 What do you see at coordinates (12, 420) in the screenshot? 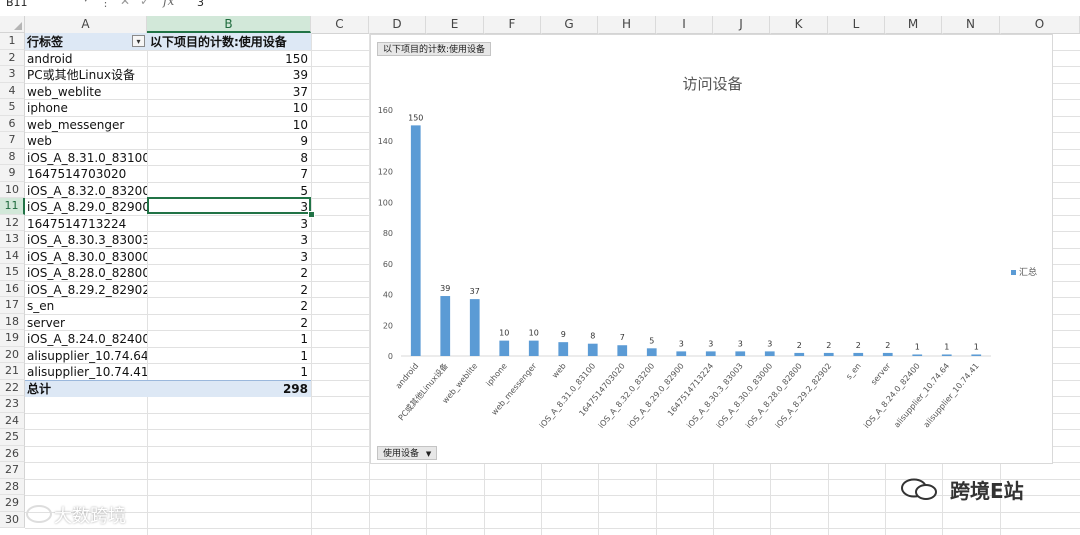
I see `row-header-24: 24` at bounding box center [12, 420].